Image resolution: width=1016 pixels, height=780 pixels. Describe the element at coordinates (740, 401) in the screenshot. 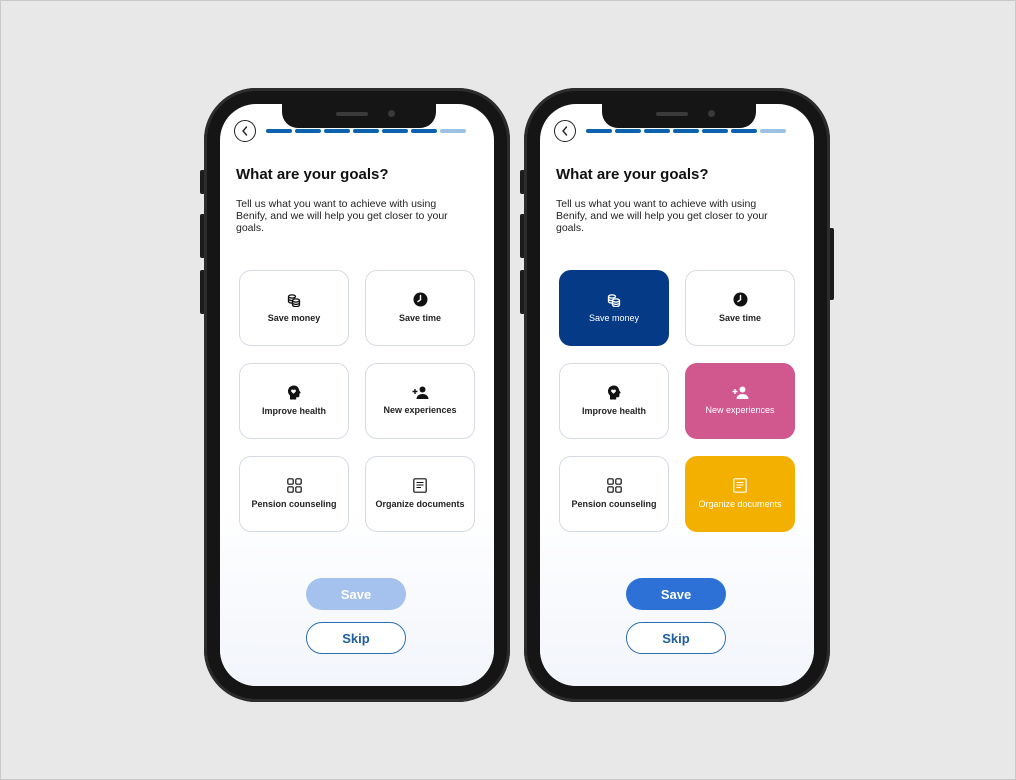

I see `goal-card-new-experiences-selected: New experiences` at that location.